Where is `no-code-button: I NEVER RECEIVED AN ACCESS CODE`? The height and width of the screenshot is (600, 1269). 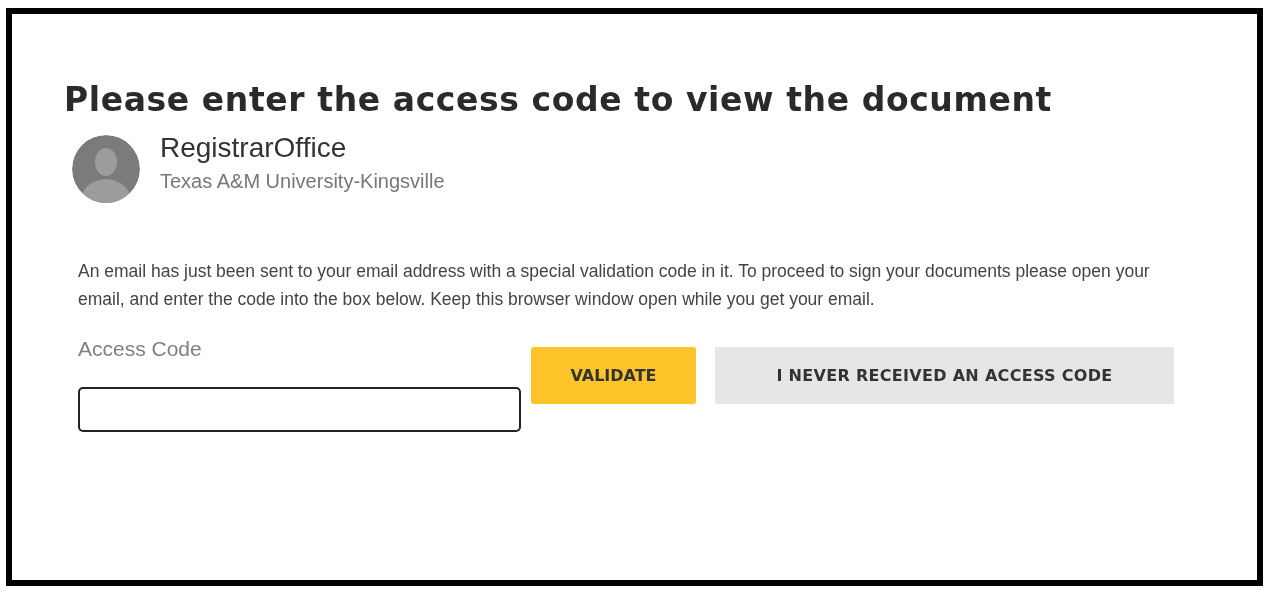 no-code-button: I NEVER RECEIVED AN ACCESS CODE is located at coordinates (944, 375).